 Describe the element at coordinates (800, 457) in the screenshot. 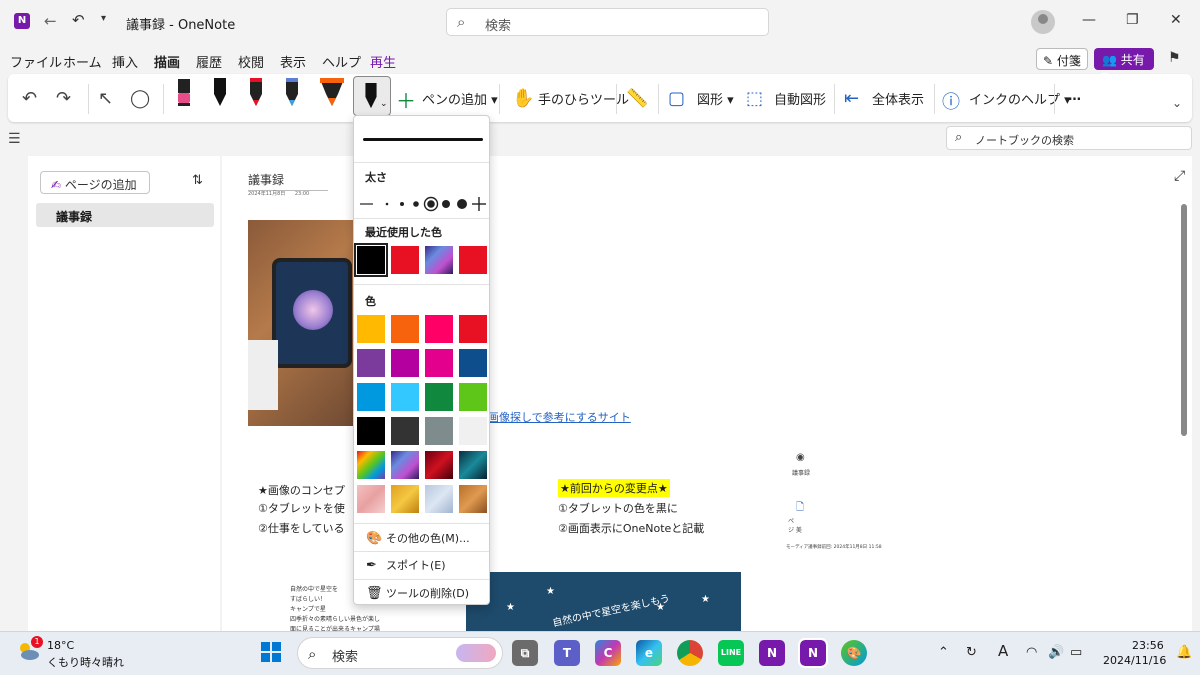

I see `file-icon: ◉` at that location.